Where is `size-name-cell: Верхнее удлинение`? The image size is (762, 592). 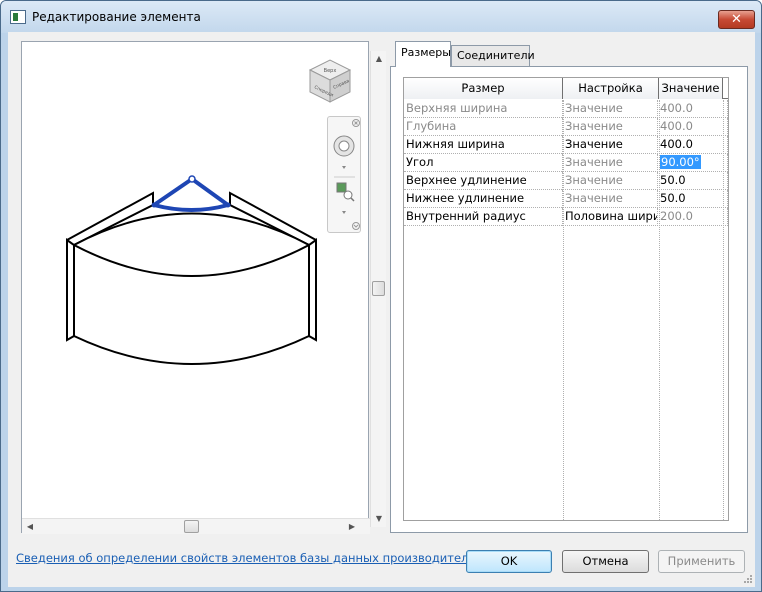 size-name-cell: Верхнее удлинение is located at coordinates (483, 181).